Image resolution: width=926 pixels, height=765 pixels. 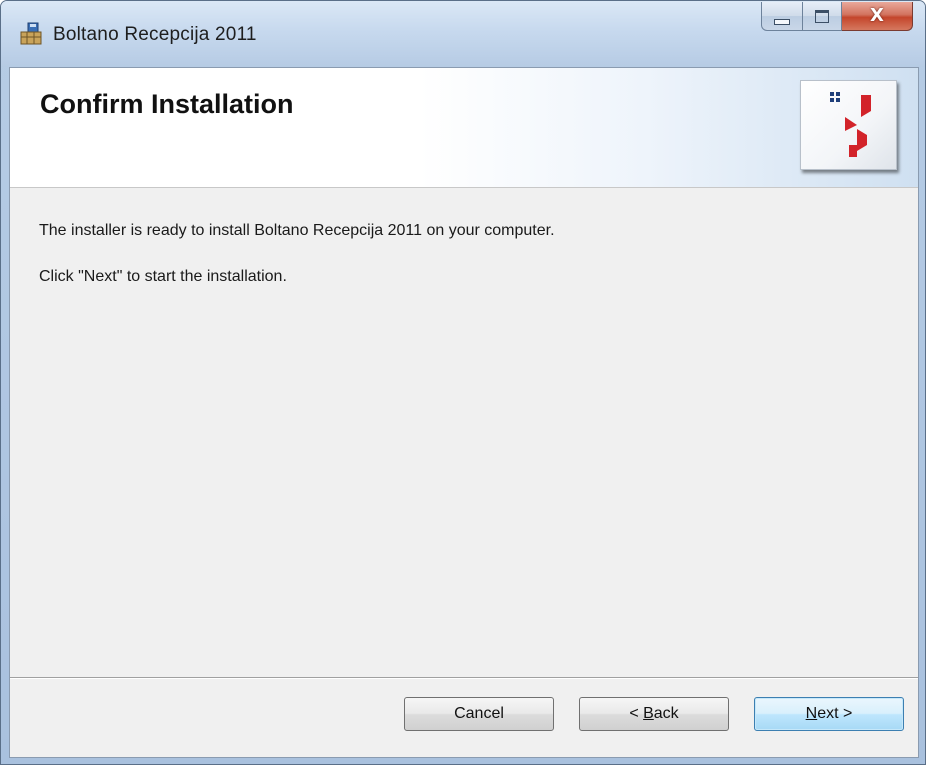 I want to click on cancel-button: Cancel, so click(x=479, y=714).